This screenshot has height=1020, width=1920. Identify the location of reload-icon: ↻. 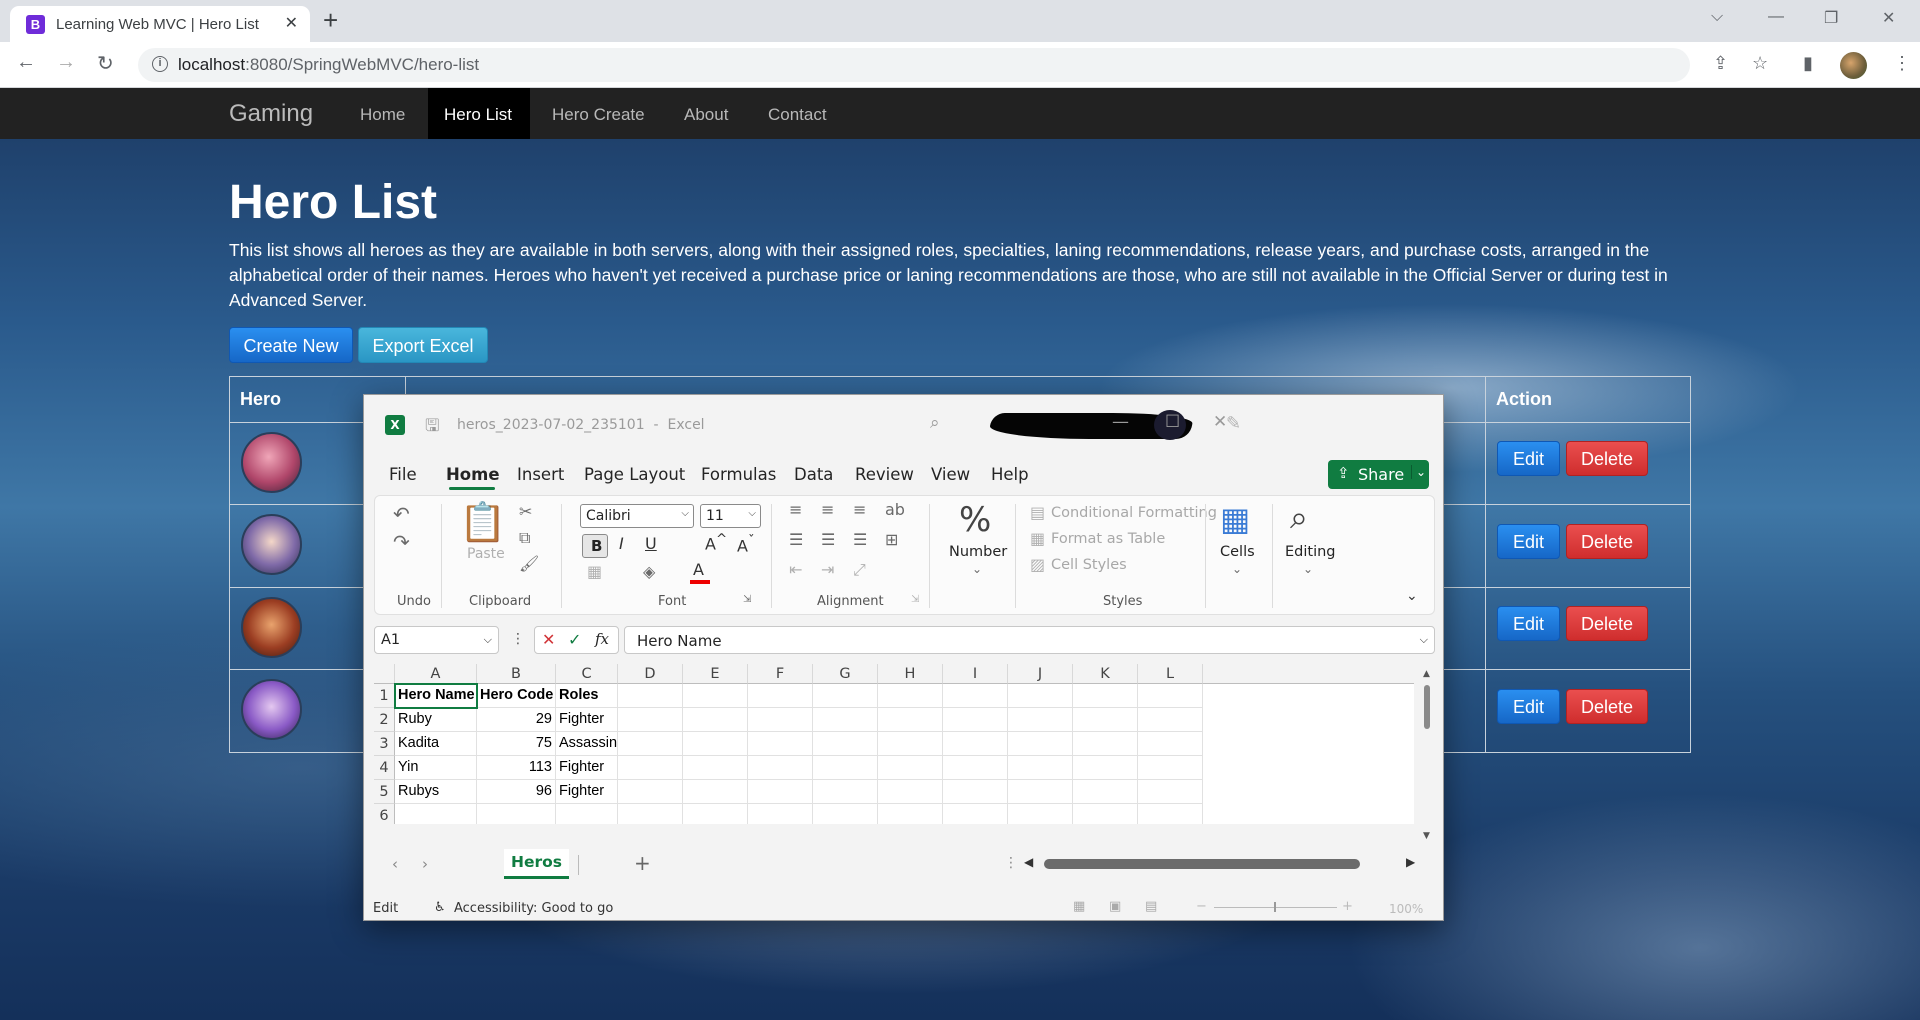
(105, 63).